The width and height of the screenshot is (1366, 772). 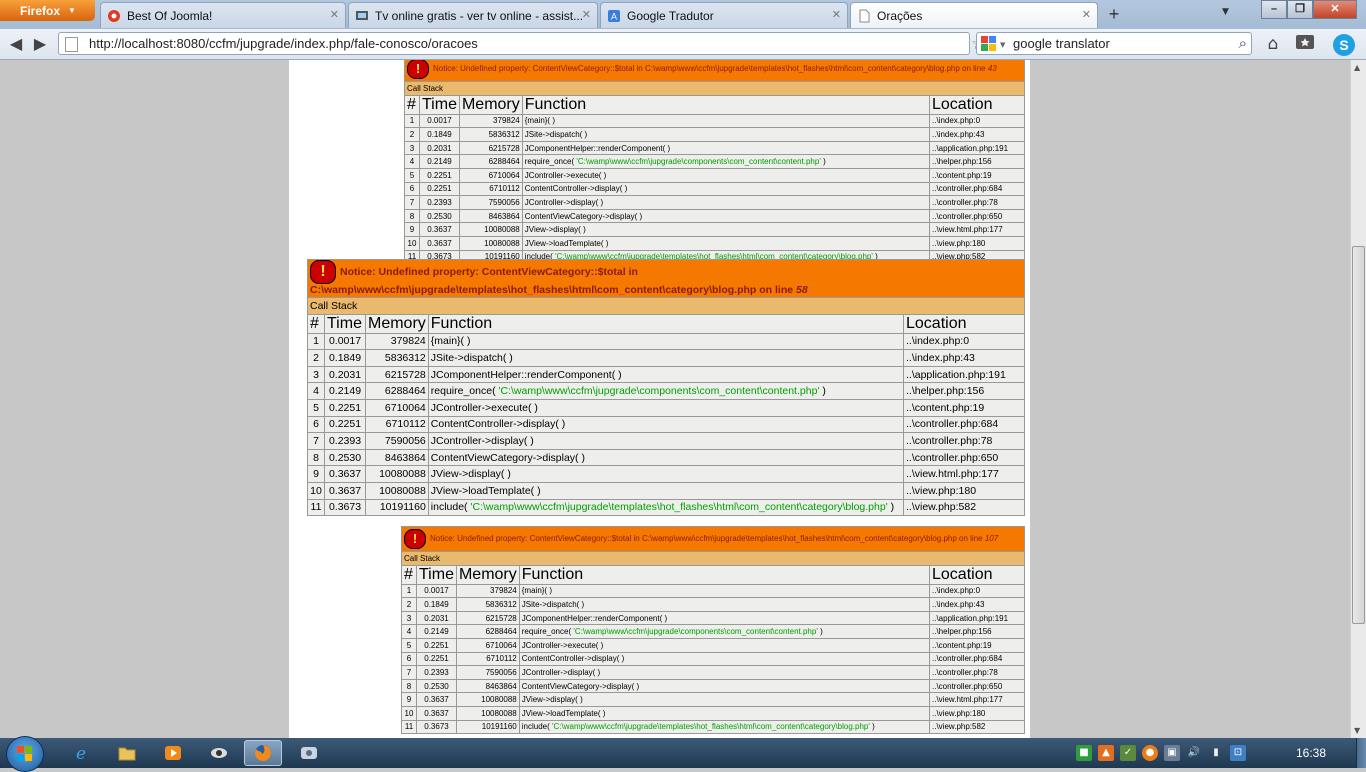 What do you see at coordinates (1274, 9) in the screenshot?
I see `minimize-button: –` at bounding box center [1274, 9].